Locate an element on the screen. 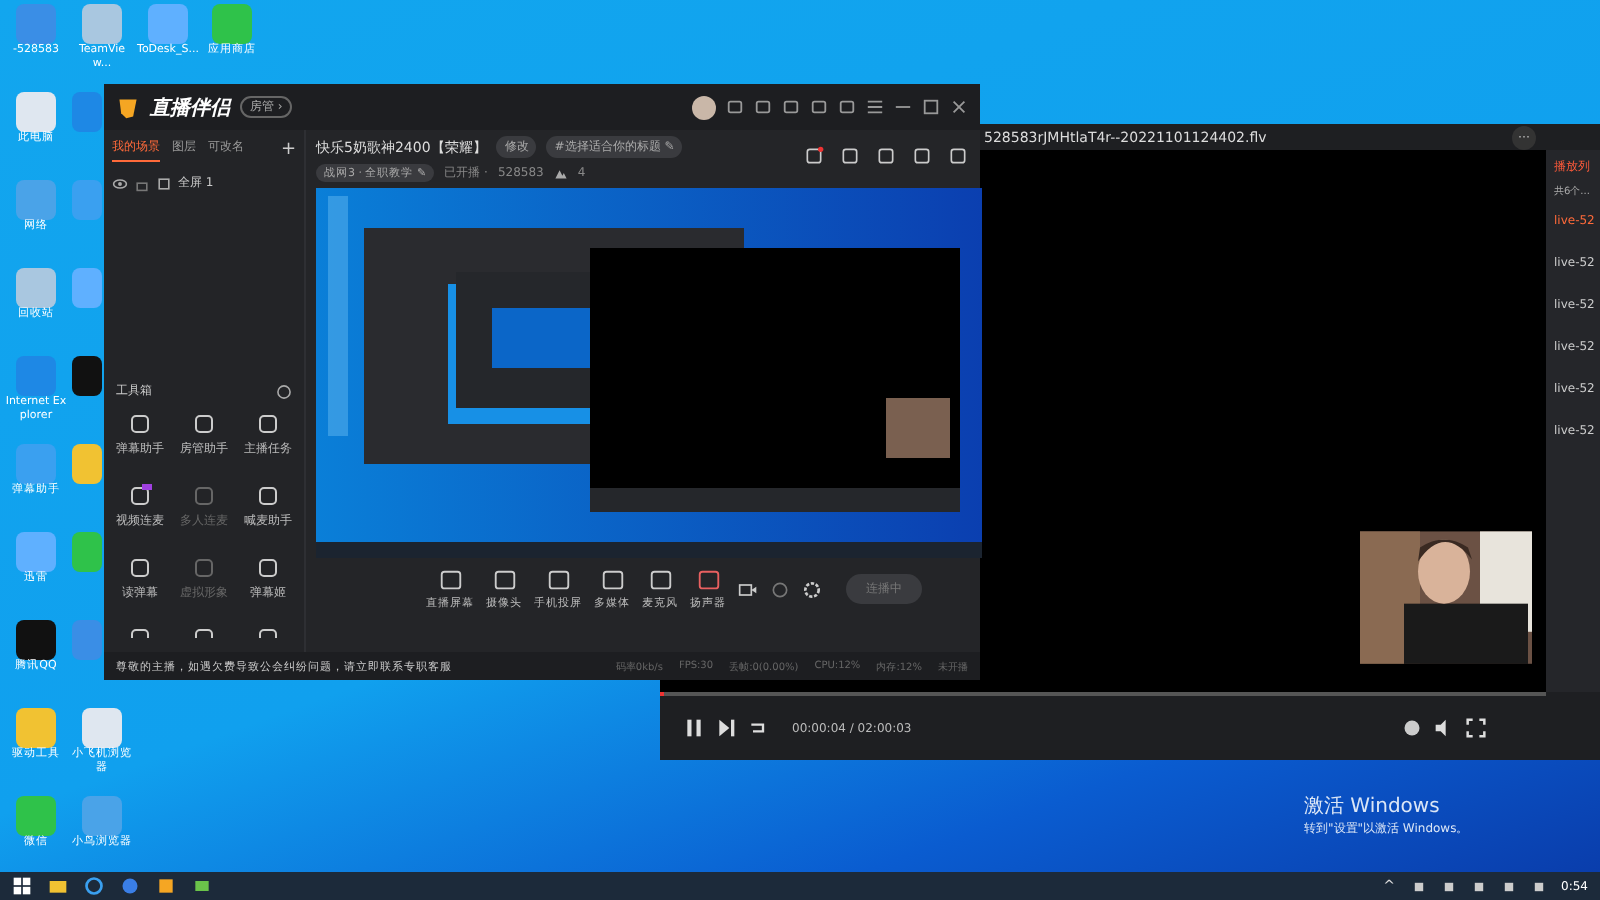  activation-title: 激活 Windows is located at coordinates (1373, 807).